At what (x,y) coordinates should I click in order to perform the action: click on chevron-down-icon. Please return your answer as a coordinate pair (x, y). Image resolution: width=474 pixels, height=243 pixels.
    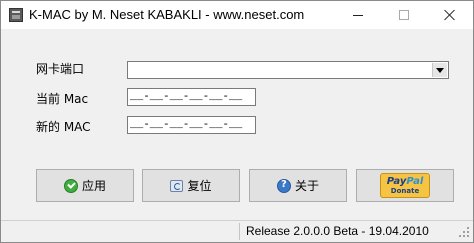
    Looking at the image, I should click on (440, 70).